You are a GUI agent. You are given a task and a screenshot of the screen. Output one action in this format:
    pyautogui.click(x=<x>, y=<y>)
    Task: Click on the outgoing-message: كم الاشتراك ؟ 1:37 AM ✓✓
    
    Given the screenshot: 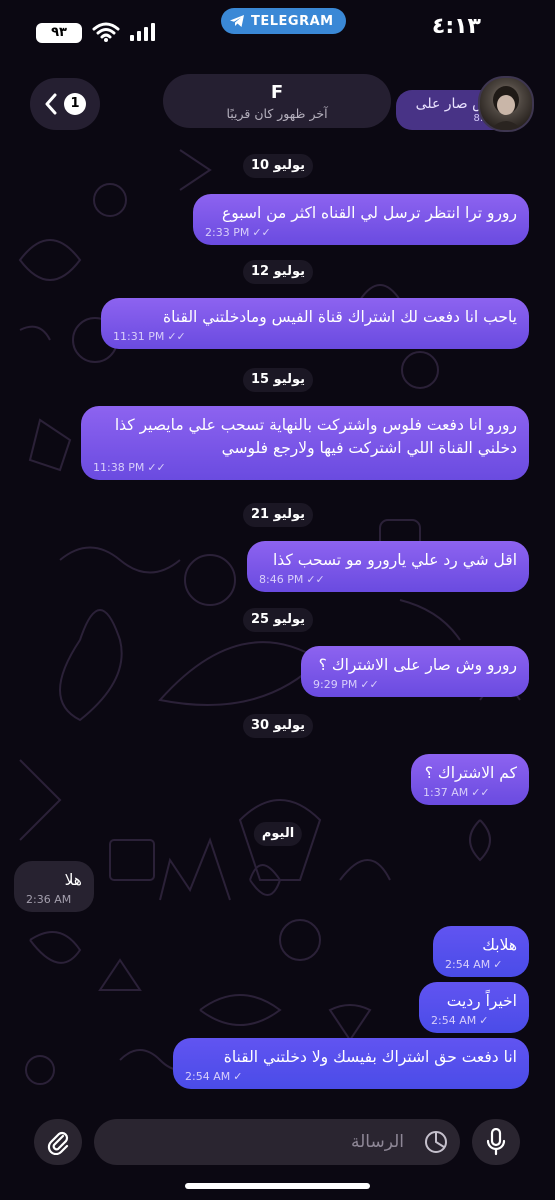 What is the action you would take?
    pyautogui.click(x=470, y=779)
    